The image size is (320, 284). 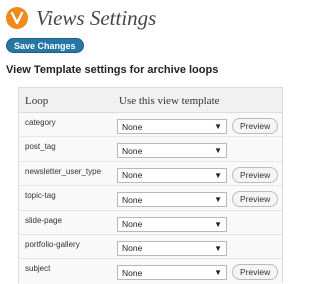 What do you see at coordinates (169, 101) in the screenshot?
I see `column-header-template: Use this view template` at bounding box center [169, 101].